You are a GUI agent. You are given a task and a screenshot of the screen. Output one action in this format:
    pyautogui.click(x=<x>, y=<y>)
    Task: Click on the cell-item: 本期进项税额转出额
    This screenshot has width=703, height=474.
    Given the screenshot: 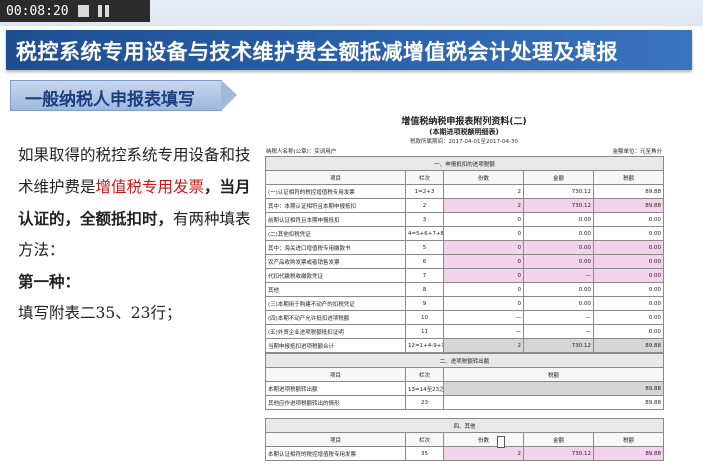 What is the action you would take?
    pyautogui.click(x=335, y=388)
    